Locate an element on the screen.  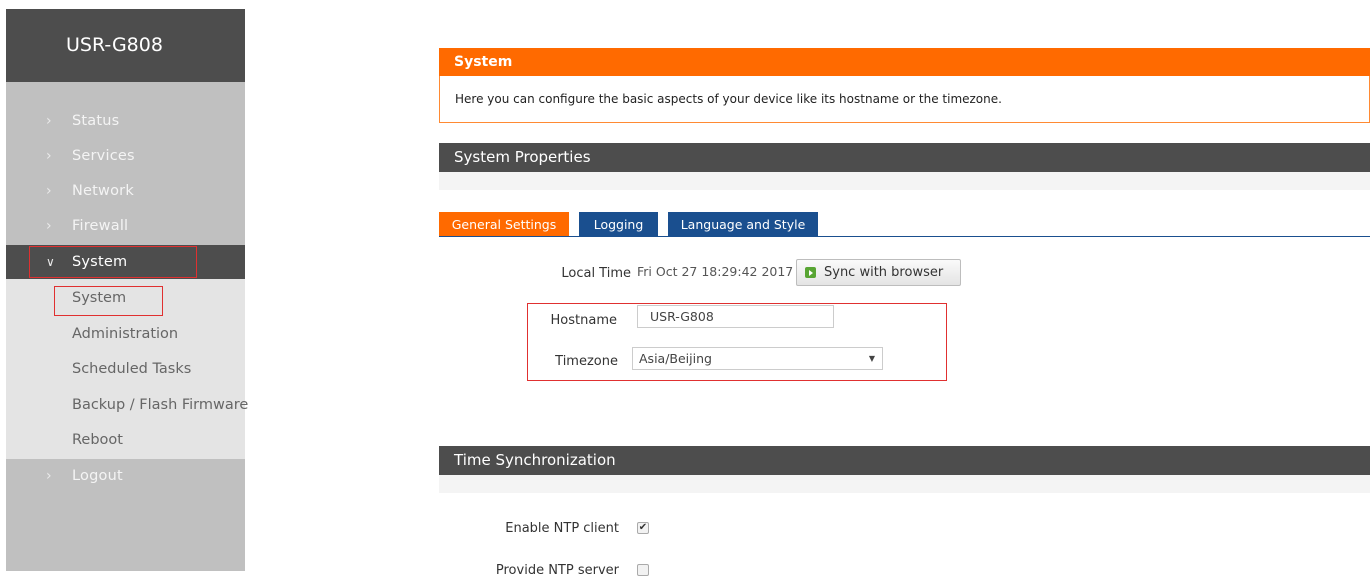
check-icon: ✔ is located at coordinates (643, 527).